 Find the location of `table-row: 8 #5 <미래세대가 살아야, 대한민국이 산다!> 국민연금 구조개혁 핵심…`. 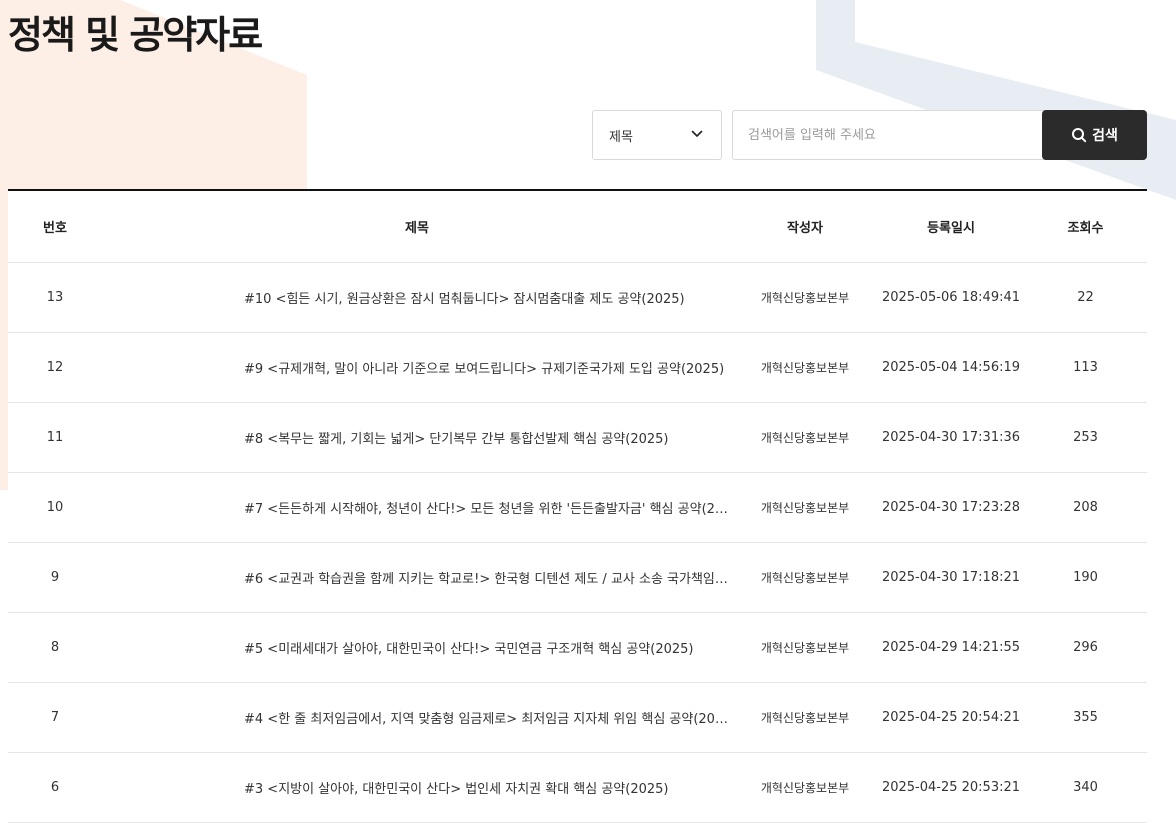

table-row: 8 #5 <미래세대가 살아야, 대한민국이 산다!> 국민연금 구조개혁 핵심… is located at coordinates (577, 647).